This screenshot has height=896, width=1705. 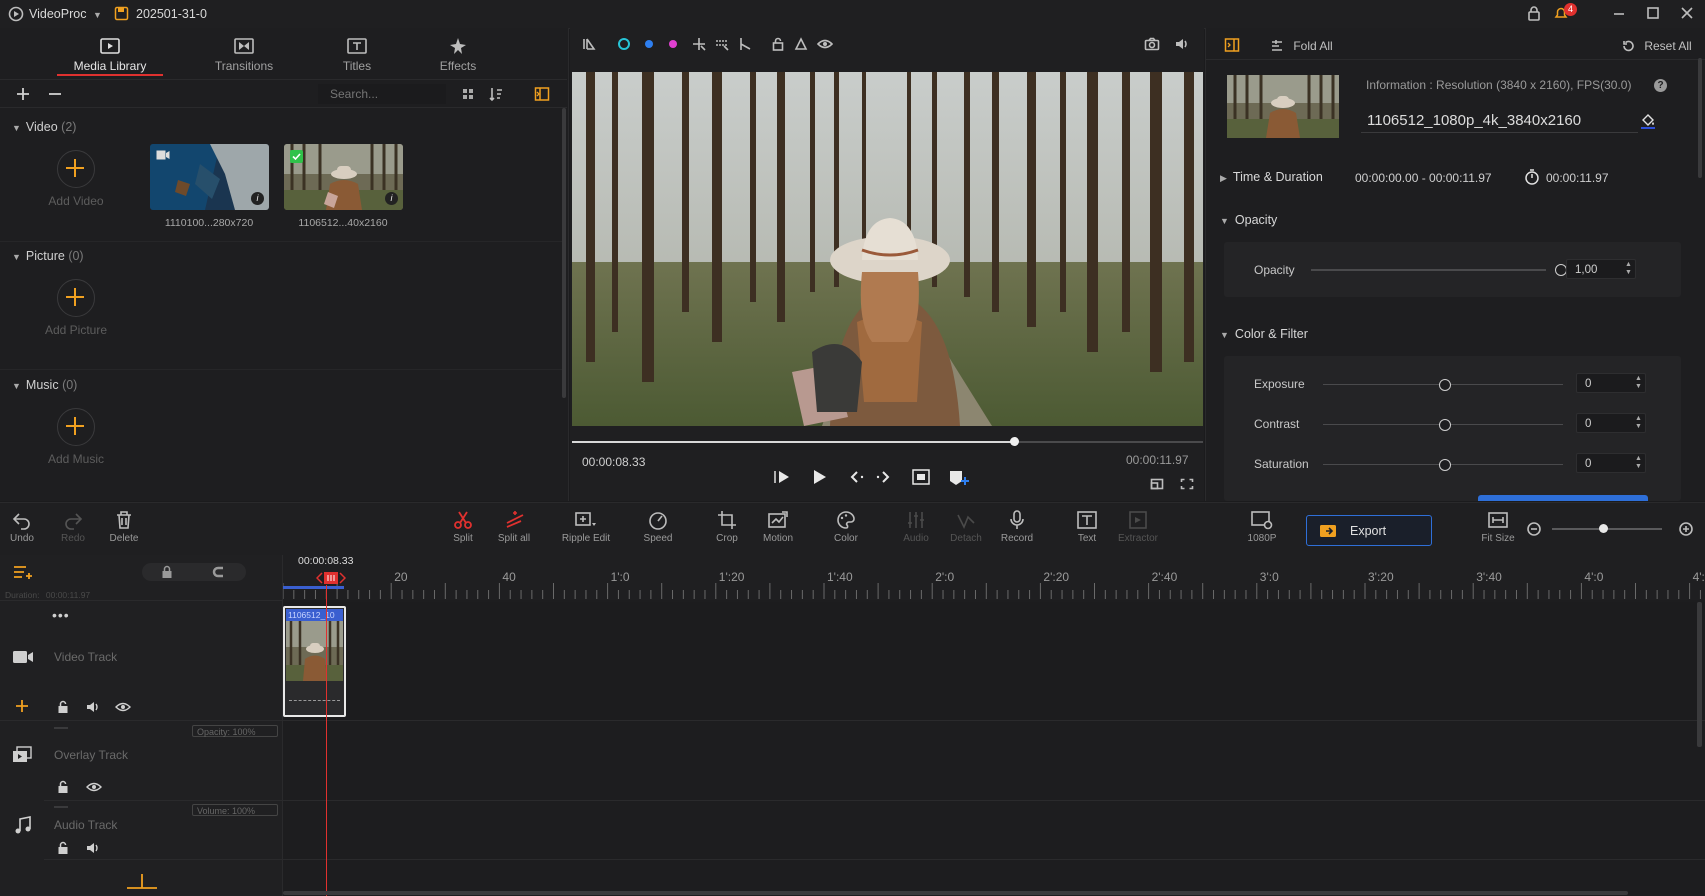 What do you see at coordinates (819, 477) in the screenshot?
I see `play-icon` at bounding box center [819, 477].